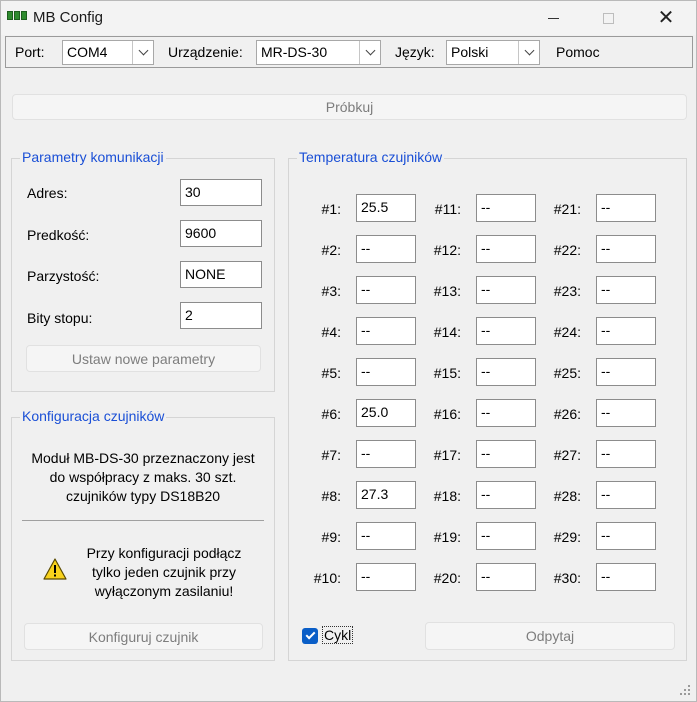  Describe the element at coordinates (143, 496) in the screenshot. I see `module-info-line: czujników typy DS18B20` at that location.